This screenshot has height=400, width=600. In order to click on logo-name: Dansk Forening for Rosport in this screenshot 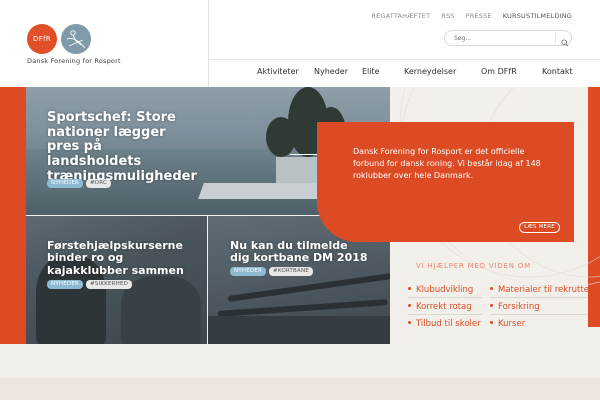, I will do `click(74, 61)`.